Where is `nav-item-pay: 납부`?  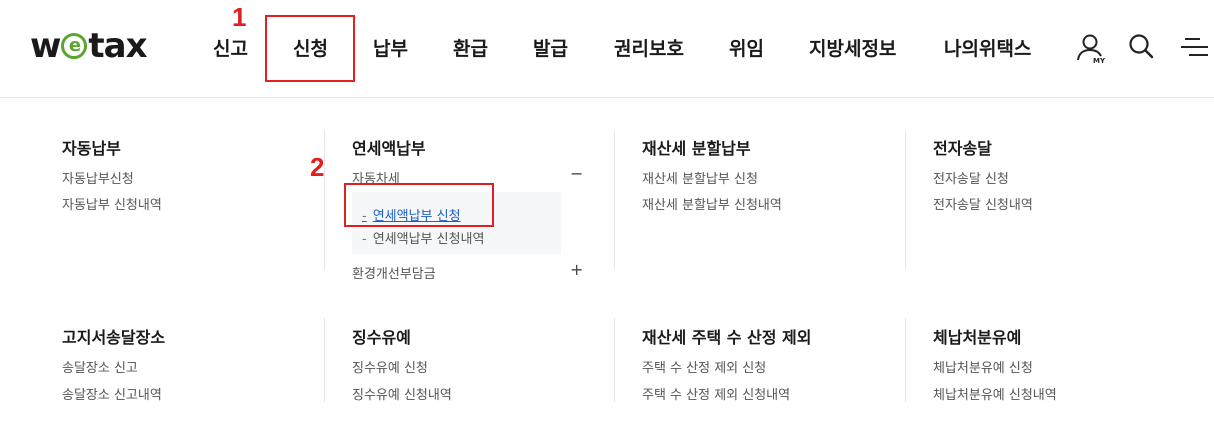 nav-item-pay: 납부 is located at coordinates (390, 47).